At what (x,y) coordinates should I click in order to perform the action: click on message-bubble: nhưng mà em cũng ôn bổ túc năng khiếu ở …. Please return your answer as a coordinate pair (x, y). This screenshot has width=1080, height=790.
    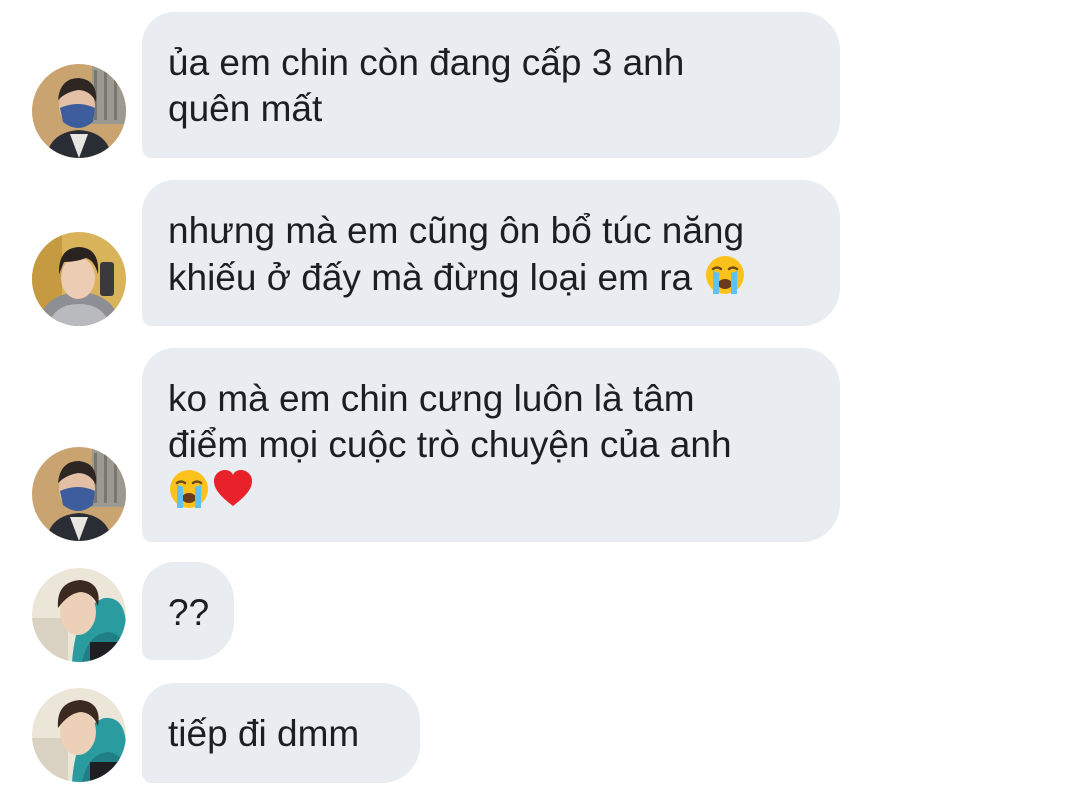
    Looking at the image, I should click on (491, 253).